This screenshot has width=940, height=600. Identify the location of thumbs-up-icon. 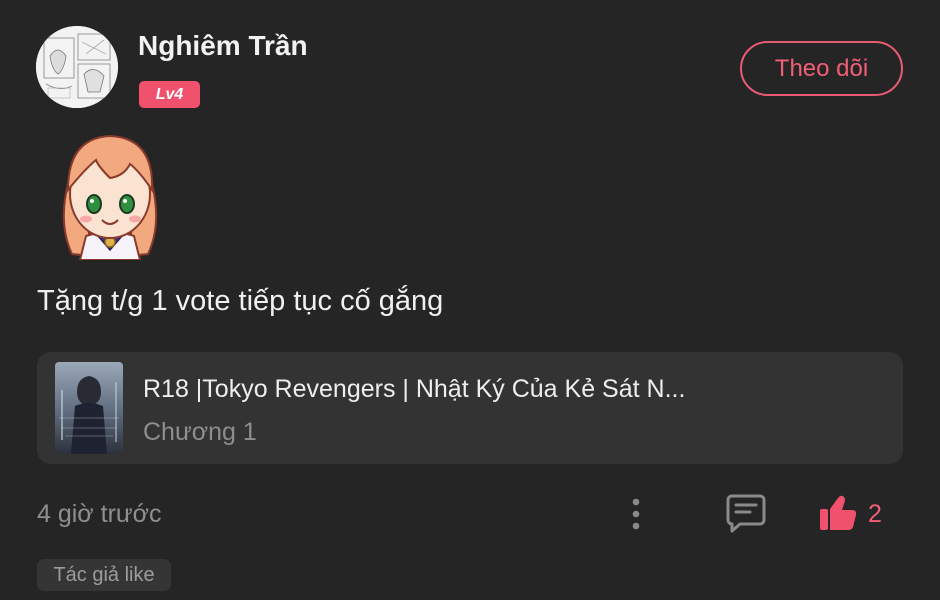
(838, 513).